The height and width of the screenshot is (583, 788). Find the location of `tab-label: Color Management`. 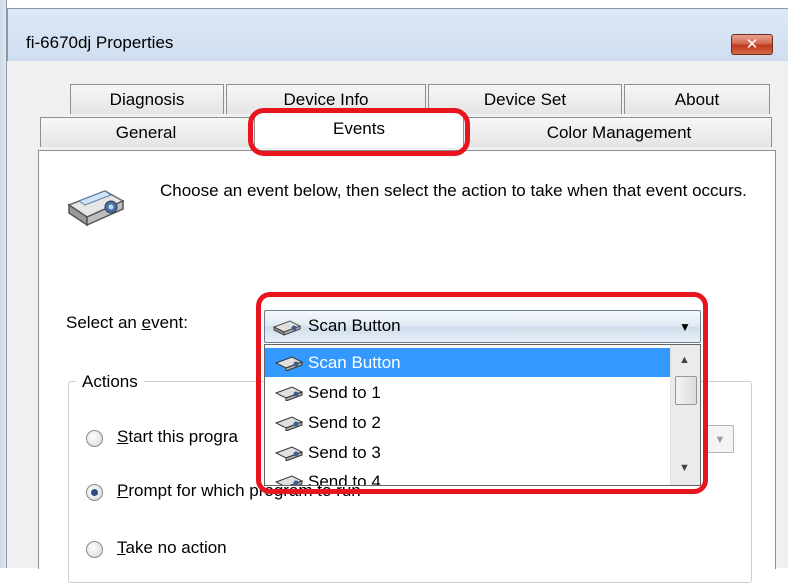

tab-label: Color Management is located at coordinates (619, 132).